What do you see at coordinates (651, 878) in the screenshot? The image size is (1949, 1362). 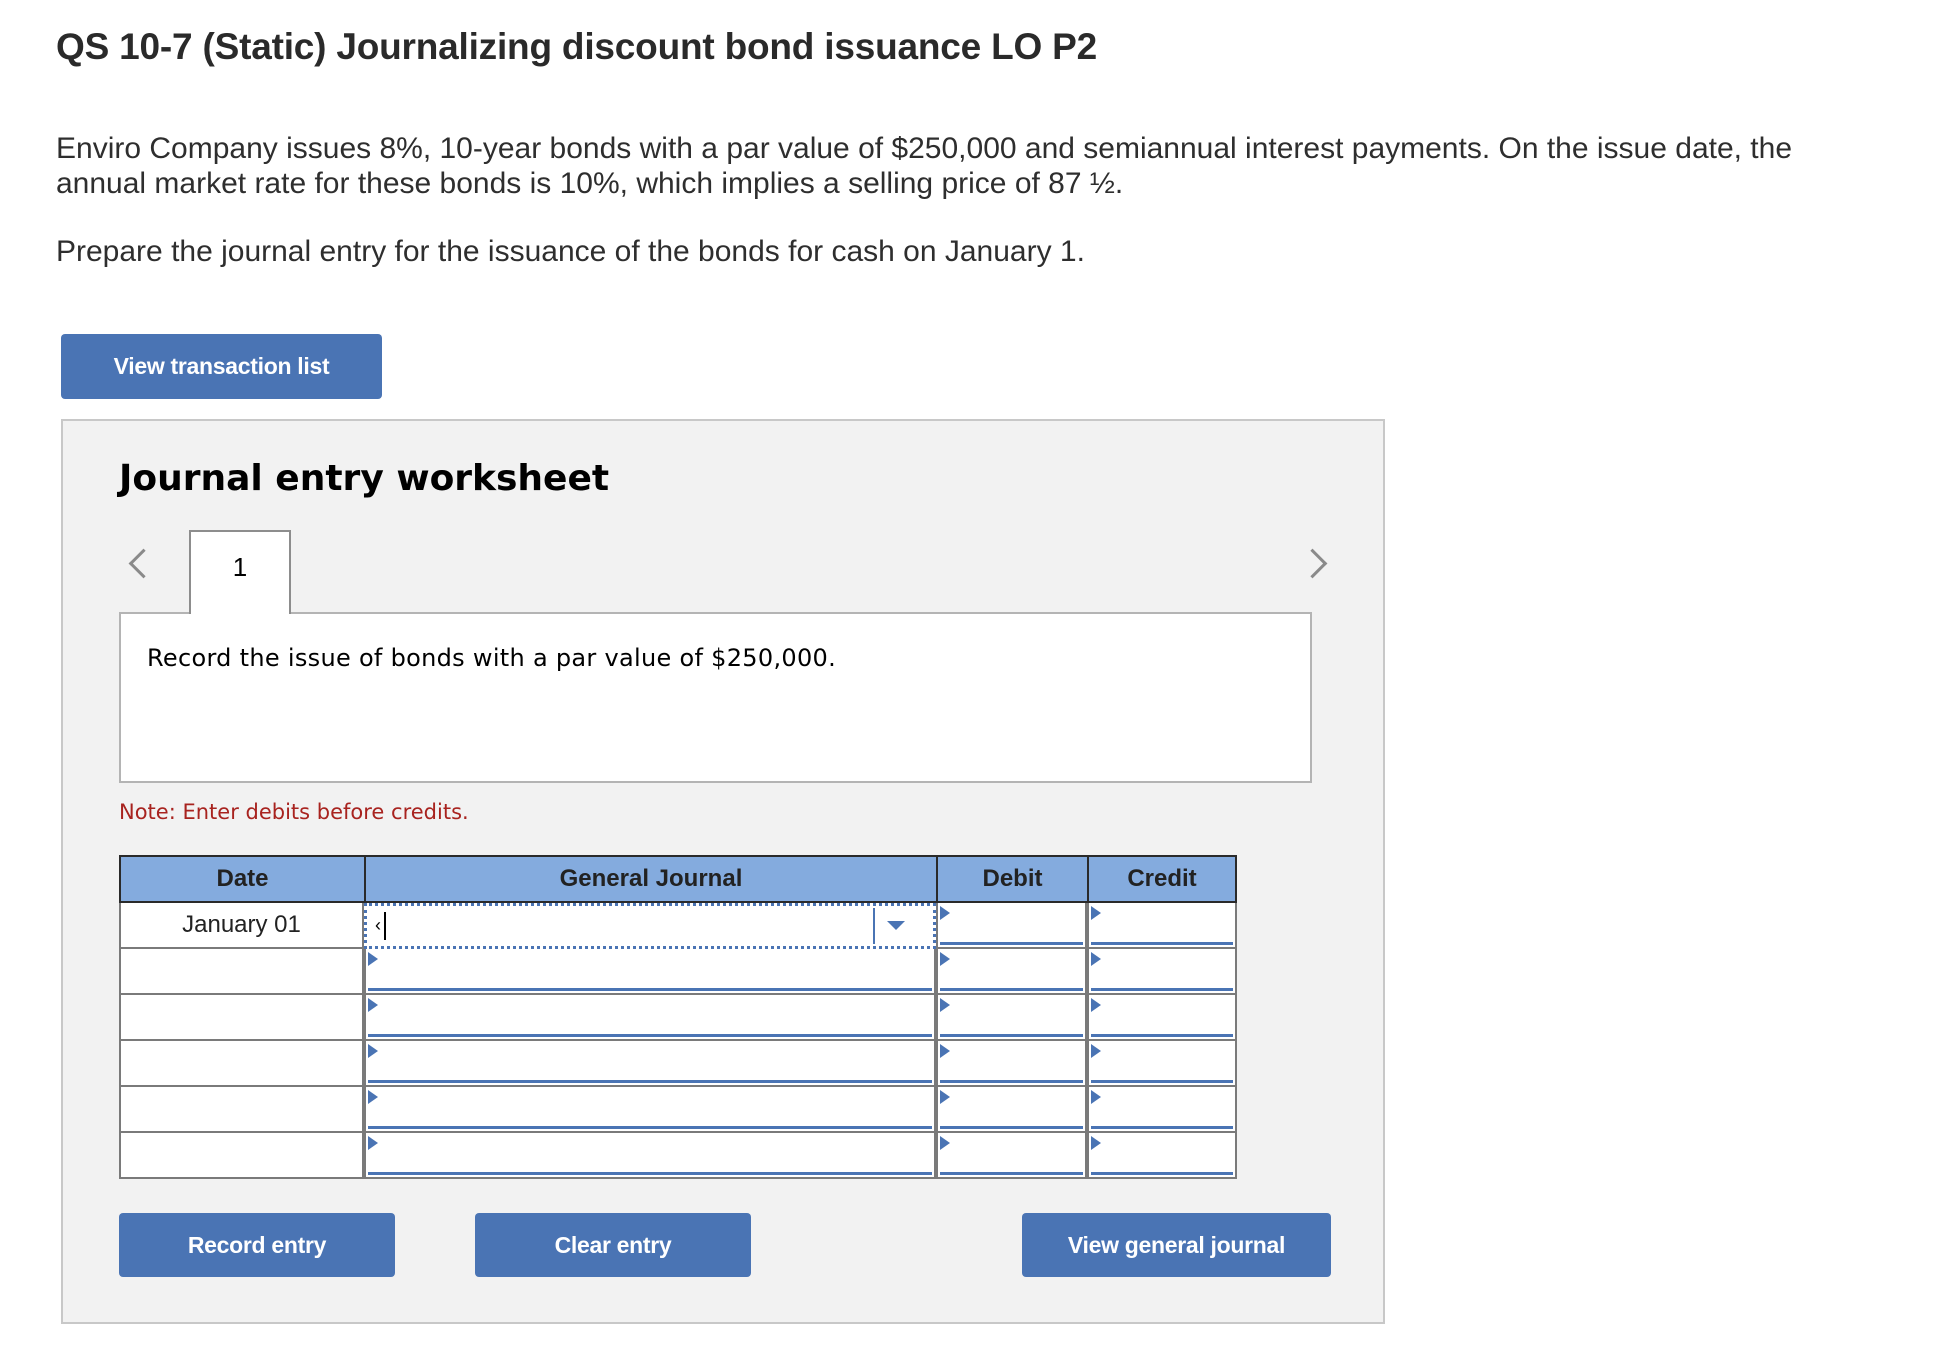 I see `header-general-journal: General Journal` at bounding box center [651, 878].